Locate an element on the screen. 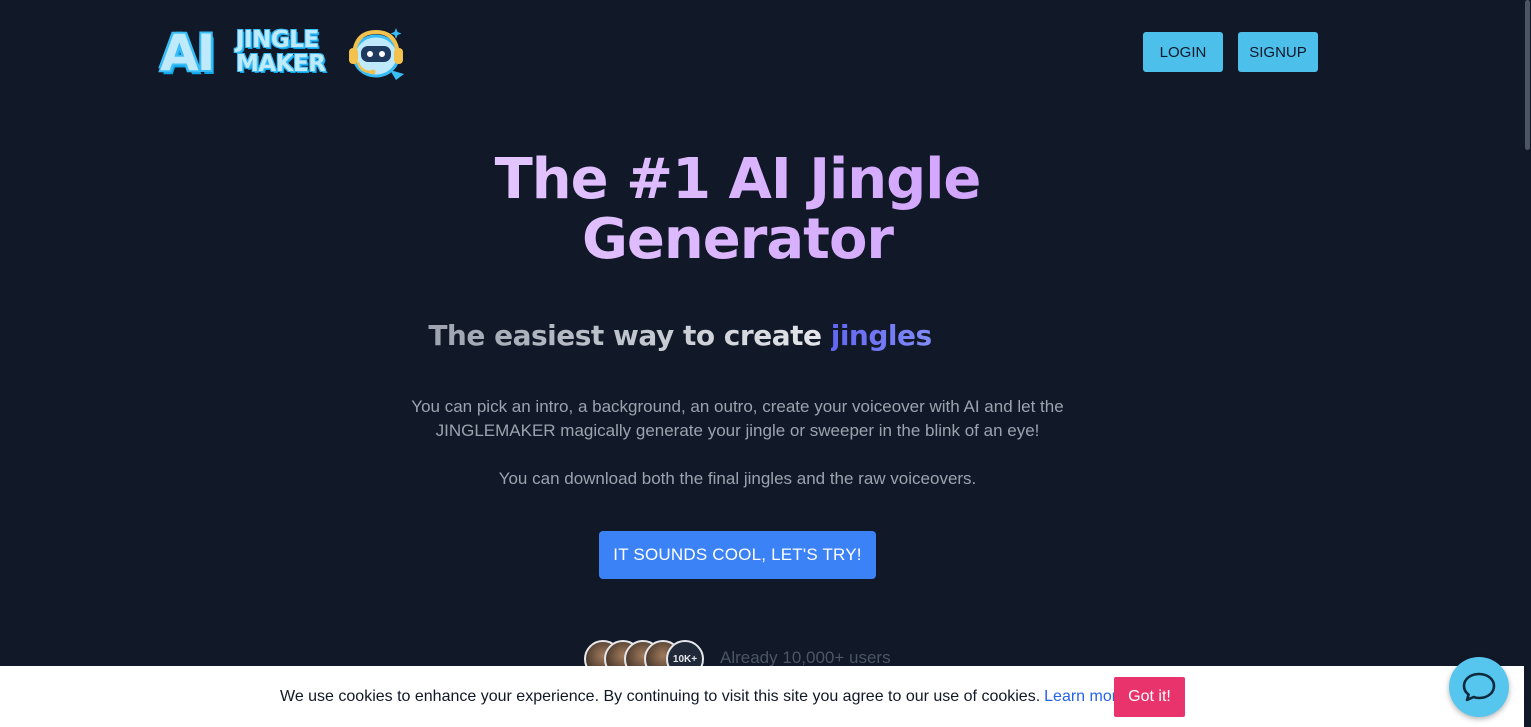  try-it-button: IT SOUNDS COOL, LET'S TRY! is located at coordinates (737, 555).